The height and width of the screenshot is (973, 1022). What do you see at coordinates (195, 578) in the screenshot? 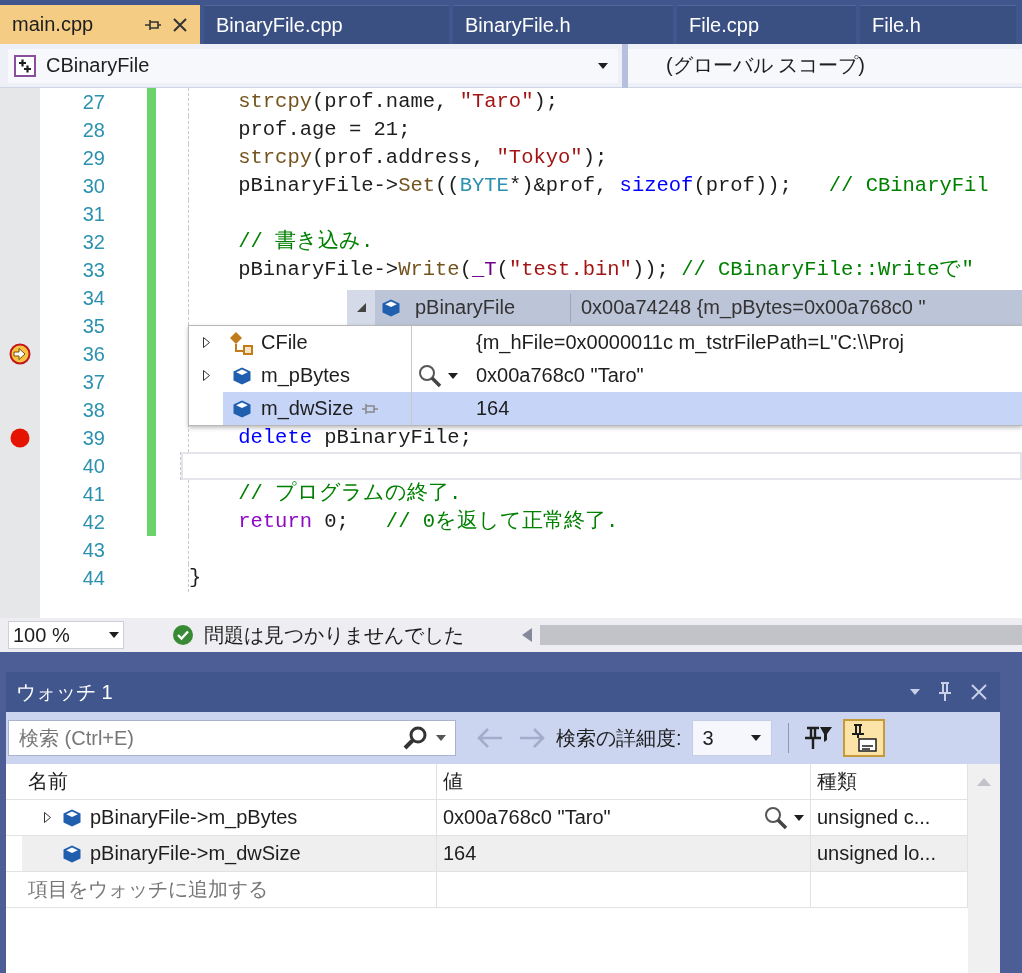
I see `code-line: }` at bounding box center [195, 578].